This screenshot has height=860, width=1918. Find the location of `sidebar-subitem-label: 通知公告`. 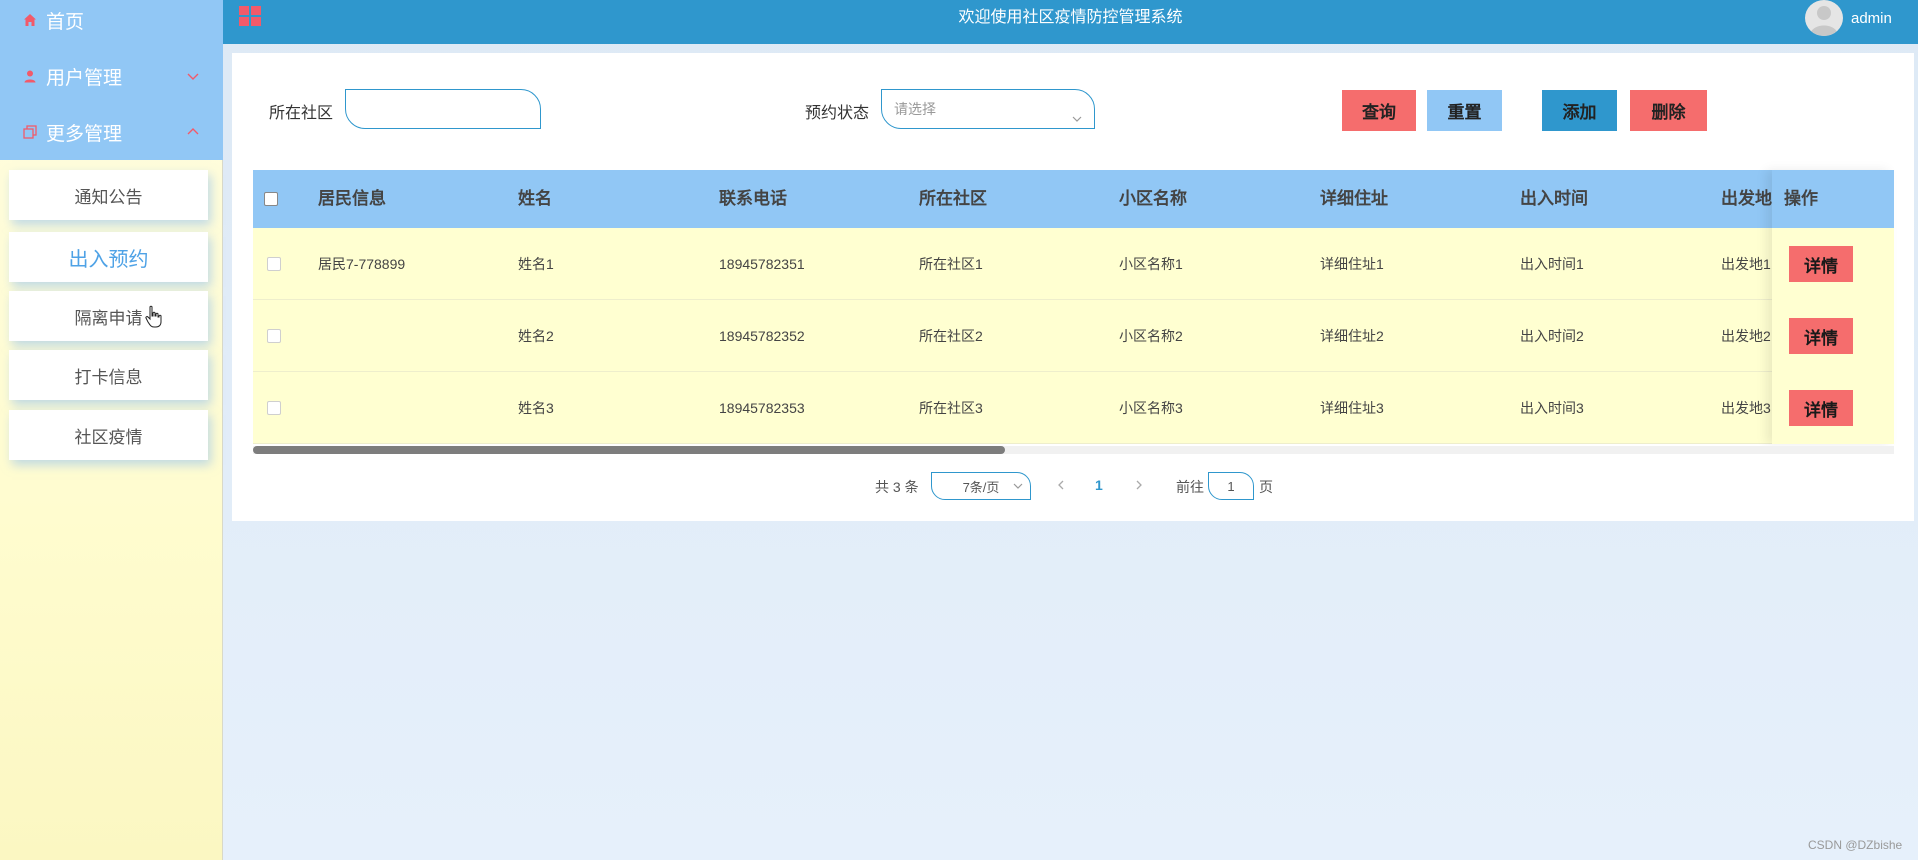

sidebar-subitem-label: 通知公告 is located at coordinates (108, 197).